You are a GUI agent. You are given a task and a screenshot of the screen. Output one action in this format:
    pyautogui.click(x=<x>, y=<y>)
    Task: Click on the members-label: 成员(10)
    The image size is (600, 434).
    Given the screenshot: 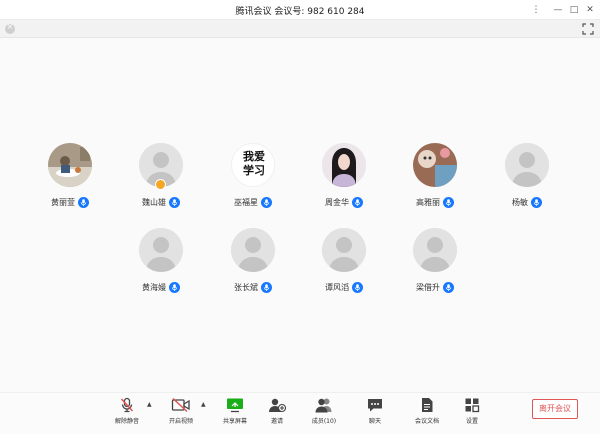 What is the action you would take?
    pyautogui.click(x=324, y=421)
    